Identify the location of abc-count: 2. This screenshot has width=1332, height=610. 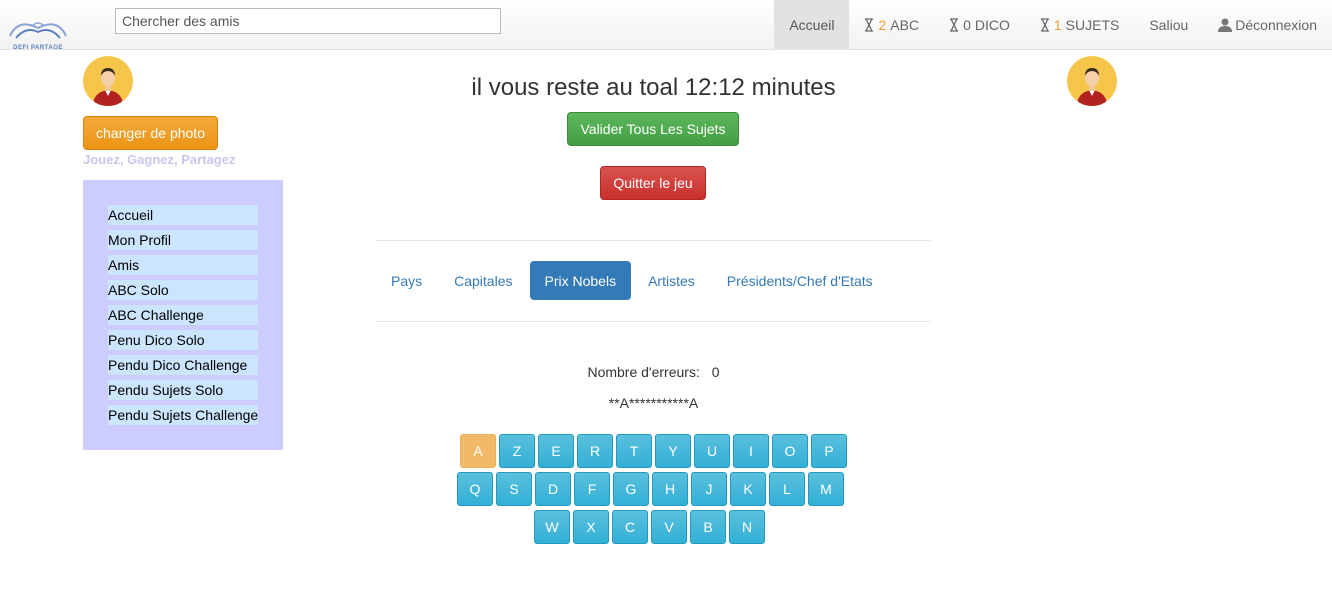
(882, 25).